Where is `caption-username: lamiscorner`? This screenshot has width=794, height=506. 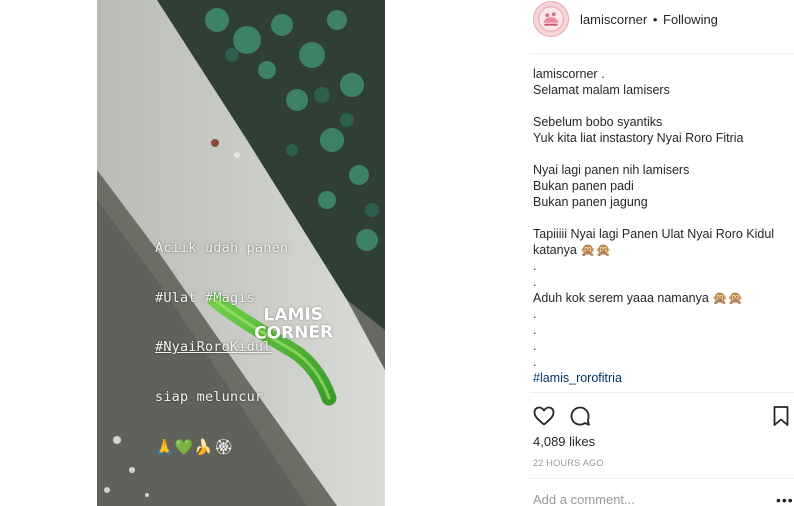
caption-username: lamiscorner is located at coordinates (565, 74).